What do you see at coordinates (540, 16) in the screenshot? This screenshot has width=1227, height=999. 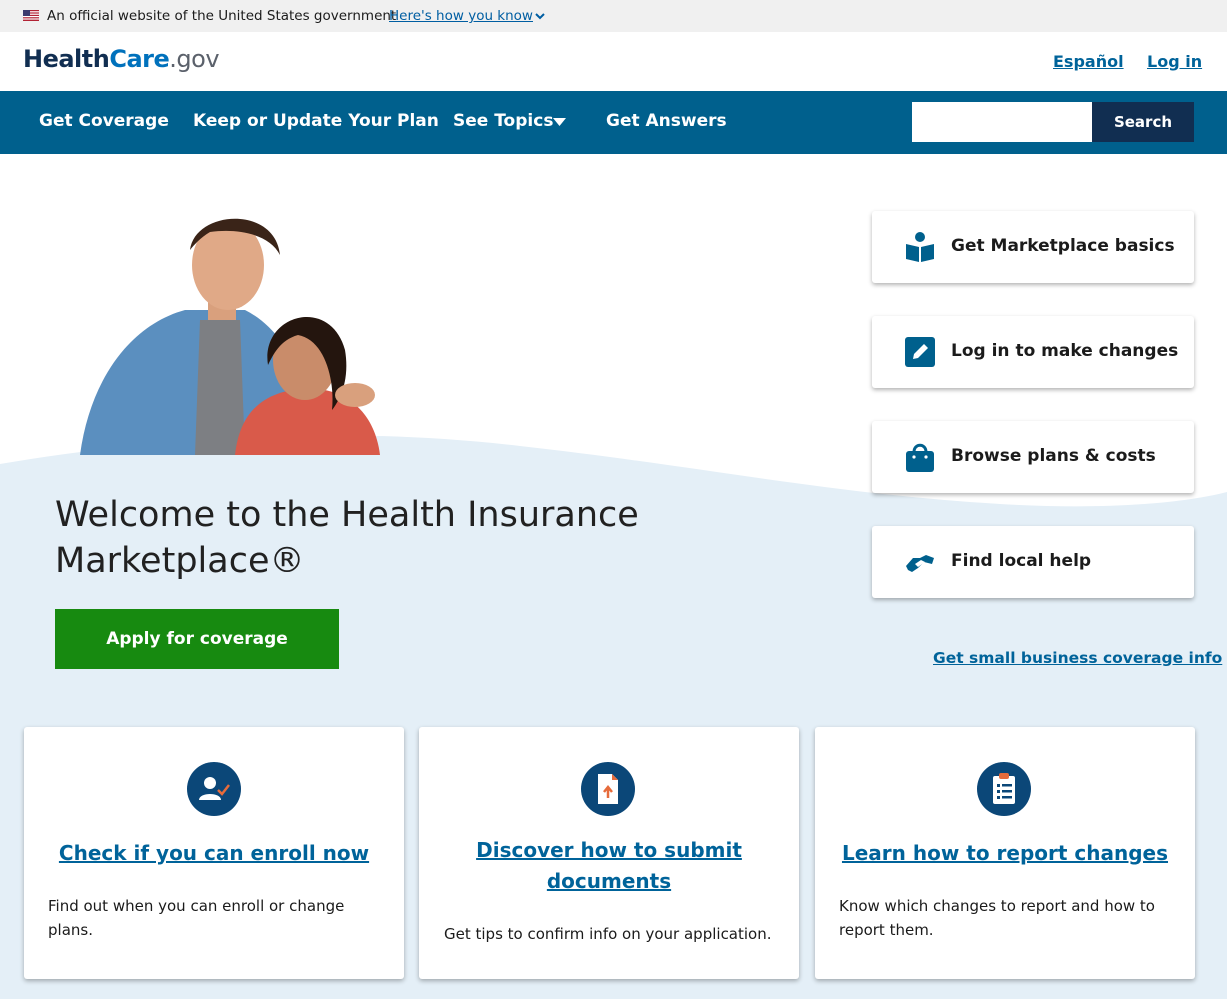 I see `chevron-down-icon` at bounding box center [540, 16].